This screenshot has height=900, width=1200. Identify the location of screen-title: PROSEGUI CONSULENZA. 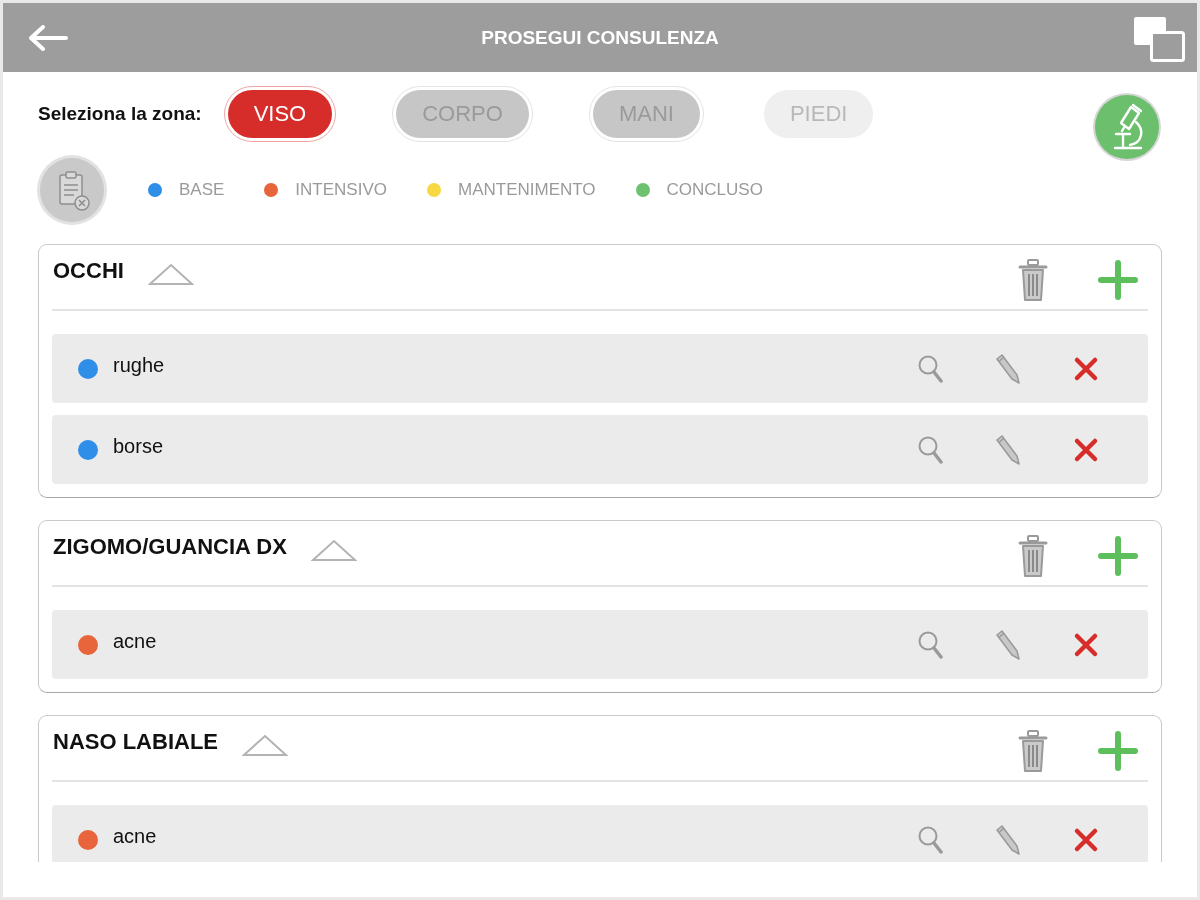
(600, 37).